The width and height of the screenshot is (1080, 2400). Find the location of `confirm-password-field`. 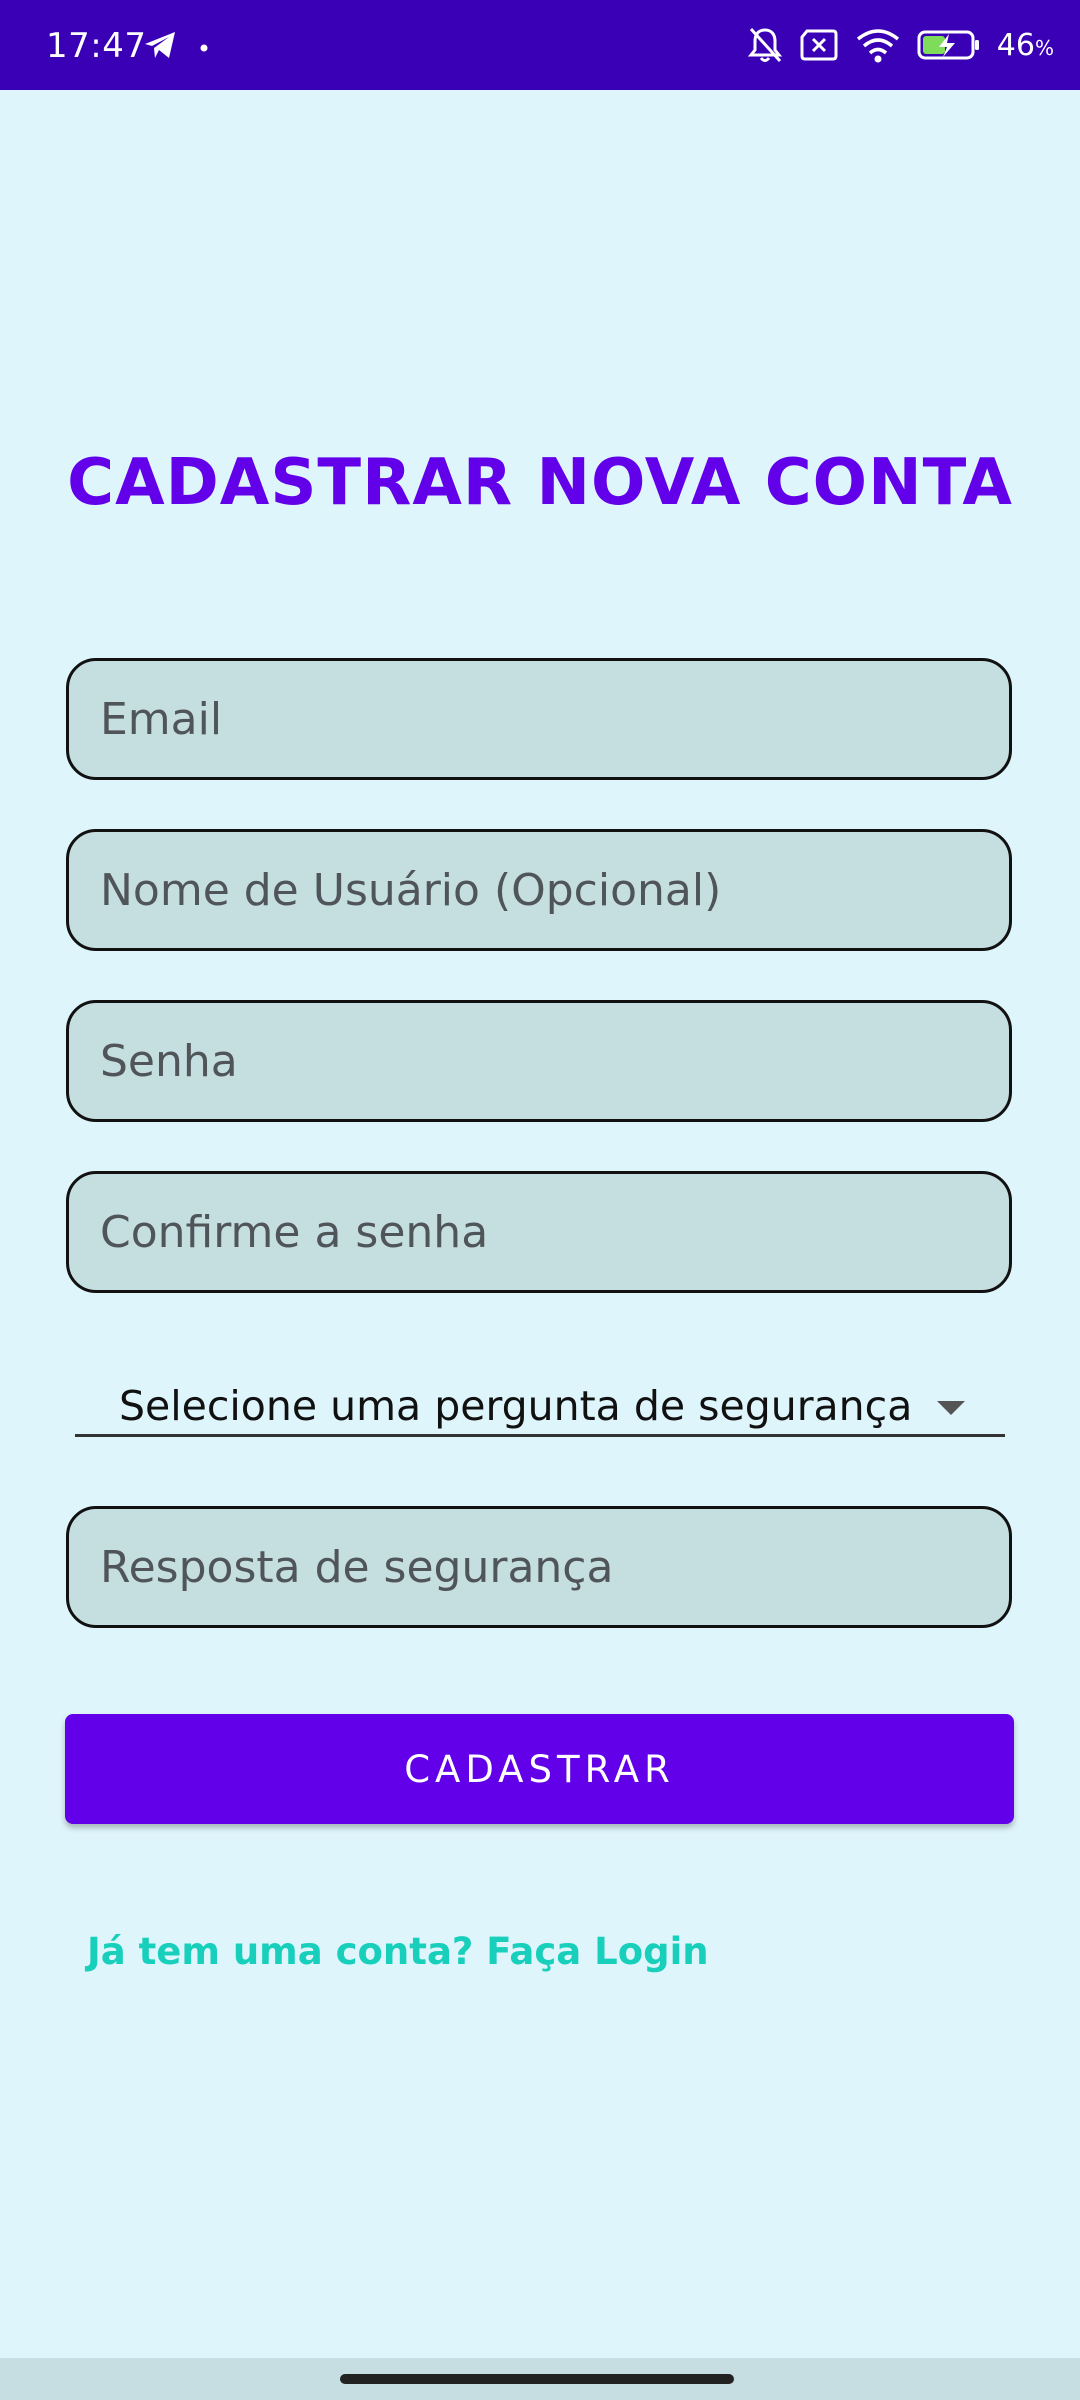

confirm-password-field is located at coordinates (539, 1232).